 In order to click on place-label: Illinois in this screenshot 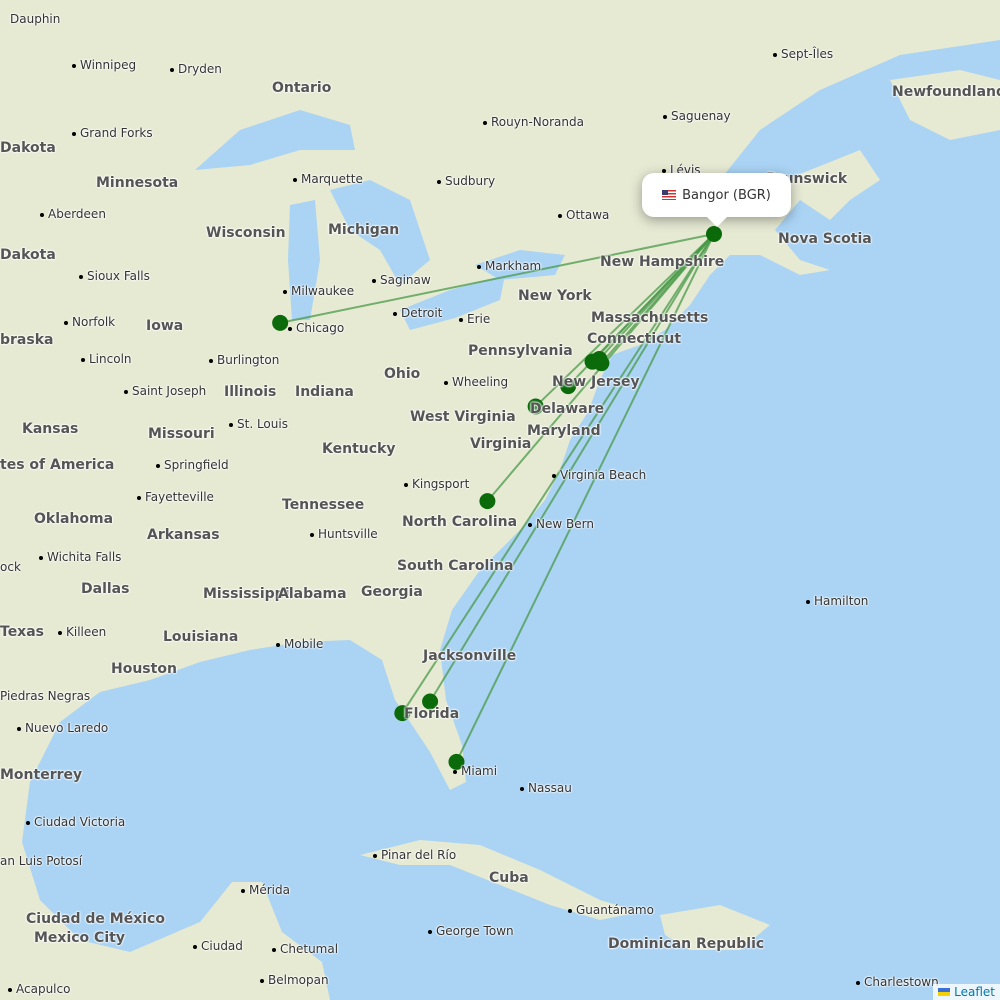, I will do `click(250, 392)`.